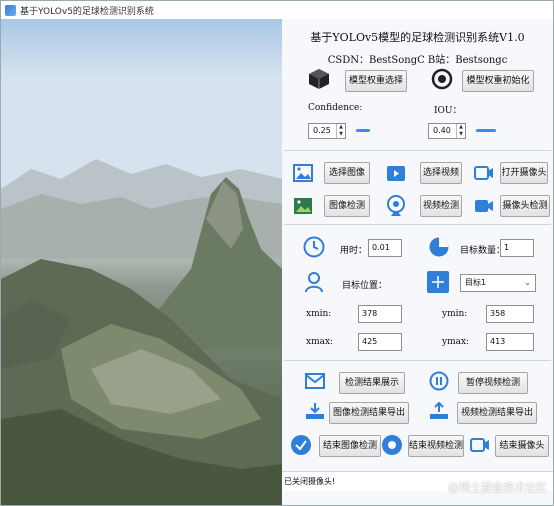 The height and width of the screenshot is (506, 554). Describe the element at coordinates (476, 282) in the screenshot. I see `target-select-value: 目标1` at that location.